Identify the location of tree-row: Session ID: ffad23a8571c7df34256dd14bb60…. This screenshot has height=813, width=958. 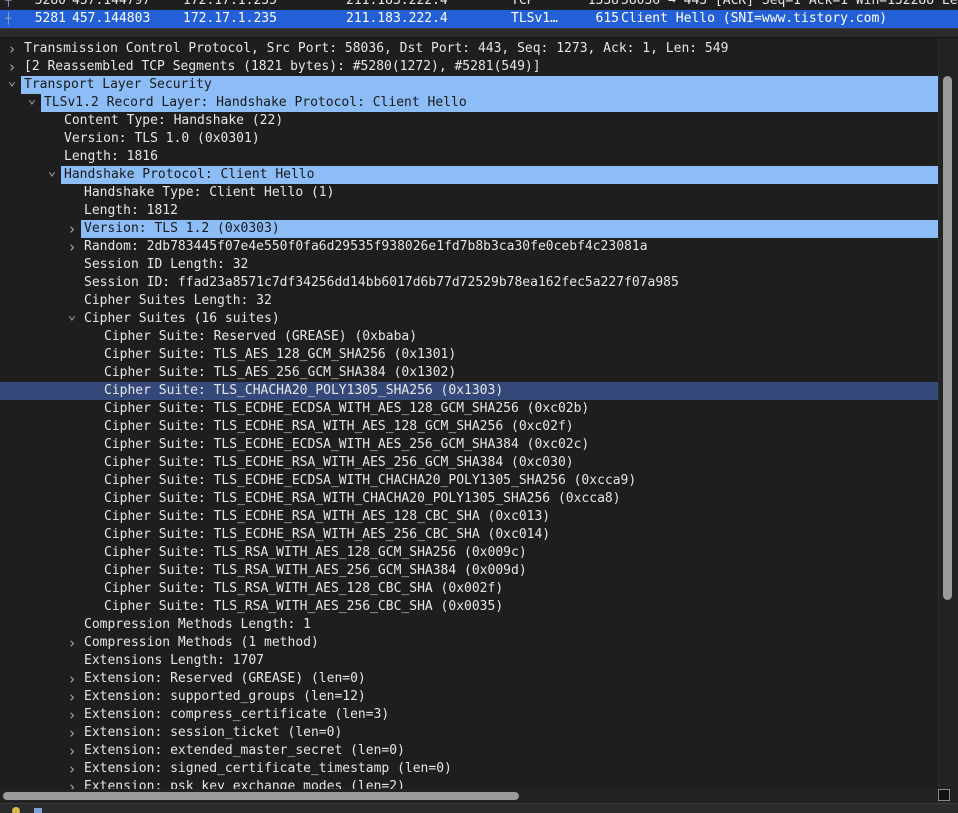
(469, 283).